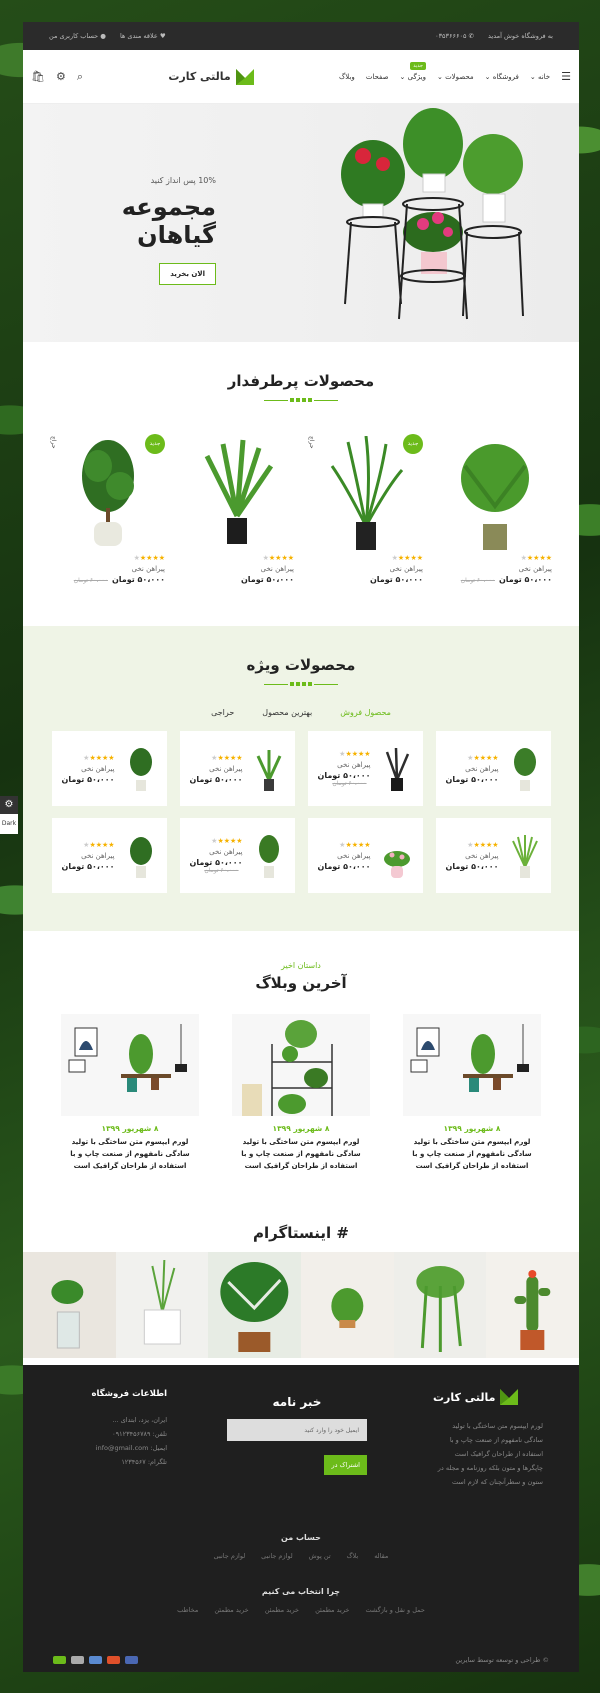 The image size is (600, 1693). Describe the element at coordinates (38, 77) in the screenshot. I see `cart-icon: 🛍` at that location.